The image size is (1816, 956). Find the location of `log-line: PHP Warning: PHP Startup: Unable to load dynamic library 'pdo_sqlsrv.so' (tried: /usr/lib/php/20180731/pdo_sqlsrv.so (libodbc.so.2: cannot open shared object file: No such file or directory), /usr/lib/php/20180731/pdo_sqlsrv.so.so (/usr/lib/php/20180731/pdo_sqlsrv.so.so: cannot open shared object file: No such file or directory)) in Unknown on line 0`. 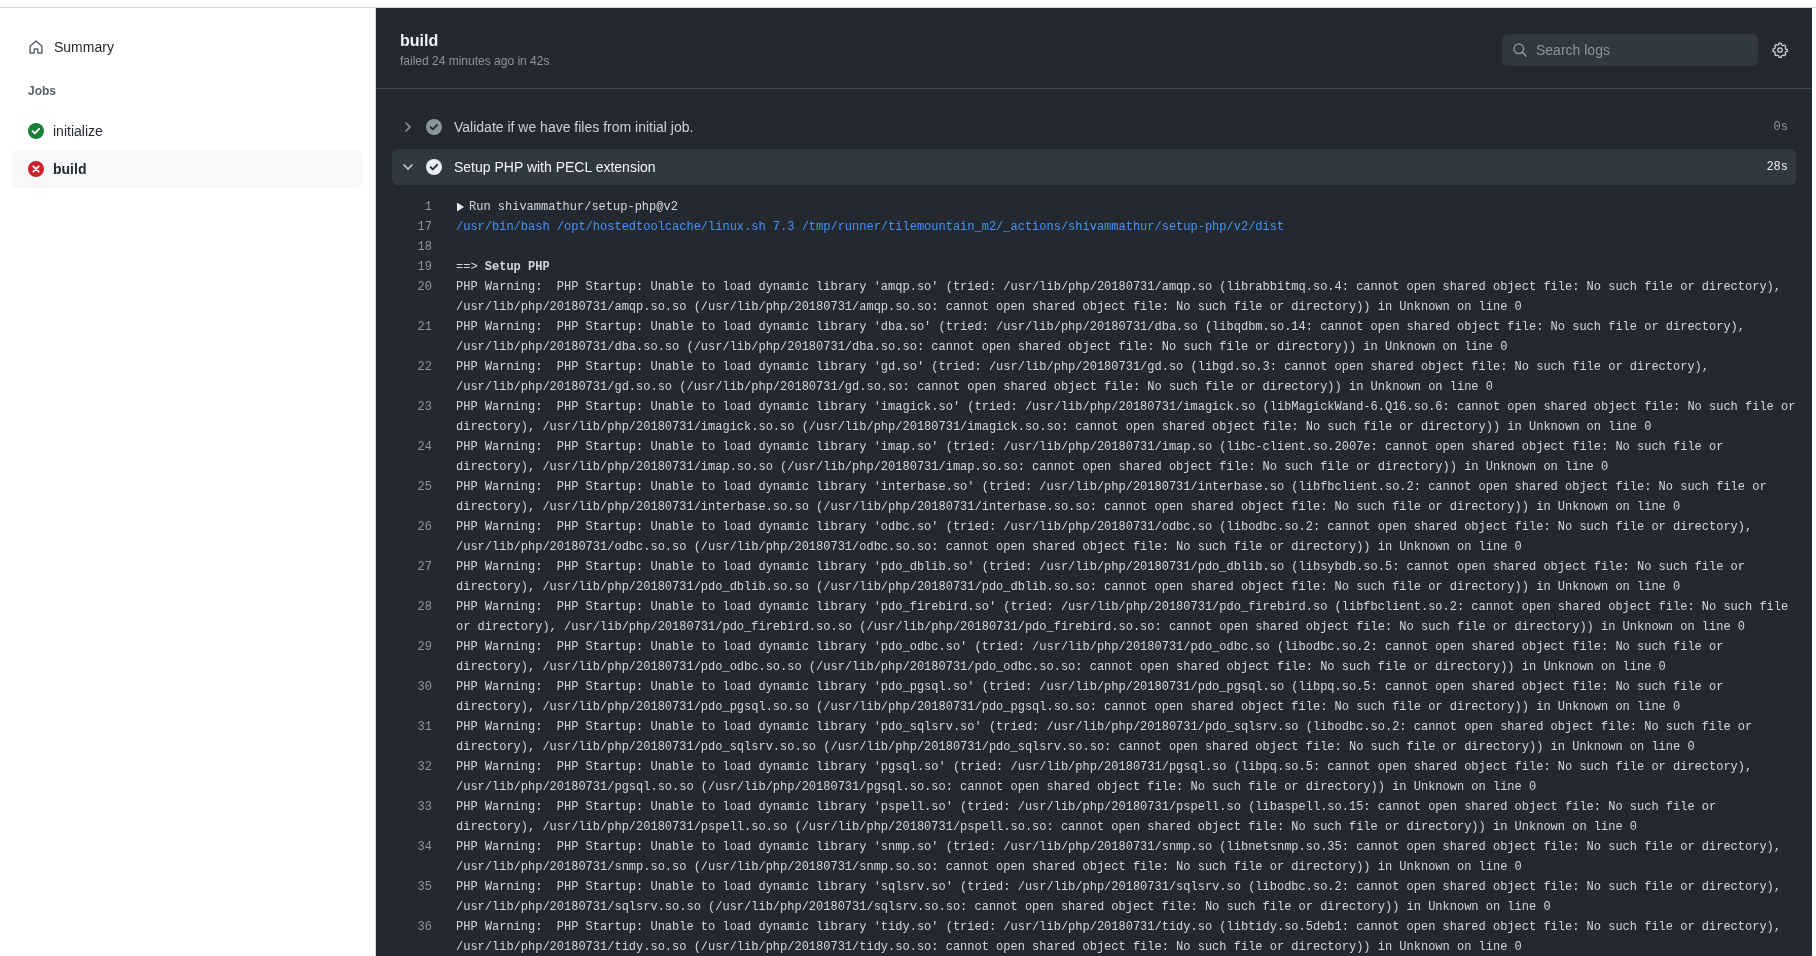

log-line: PHP Warning: PHP Startup: Unable to load dynamic library 'pdo_sqlsrv.so' (tried: /usr/lib/php/20180731/pdo_sqlsrv.so (libodbc.so.2: cannot open shared object file: No such file or directory), /usr/lib/php/20180731/pdo_sqlsrv.so.so (/usr/lib/php/20180731/pdo_sqlsrv.so.so: cannot open shared object file: No such file or directory)) in Unknown on line 0 is located at coordinates (1105, 737).